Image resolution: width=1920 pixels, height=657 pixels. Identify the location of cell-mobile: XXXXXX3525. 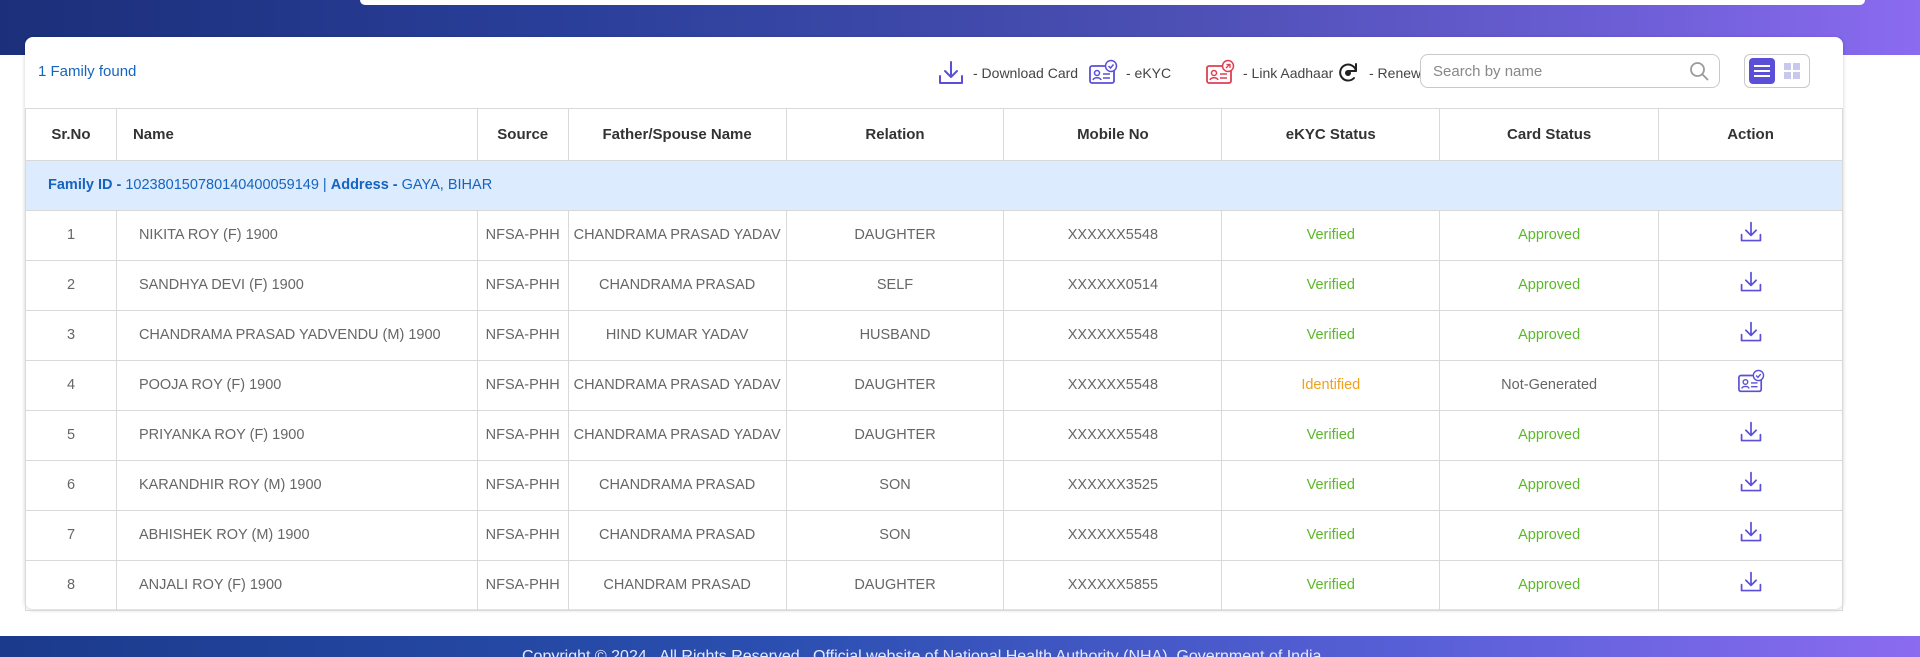
(1113, 485).